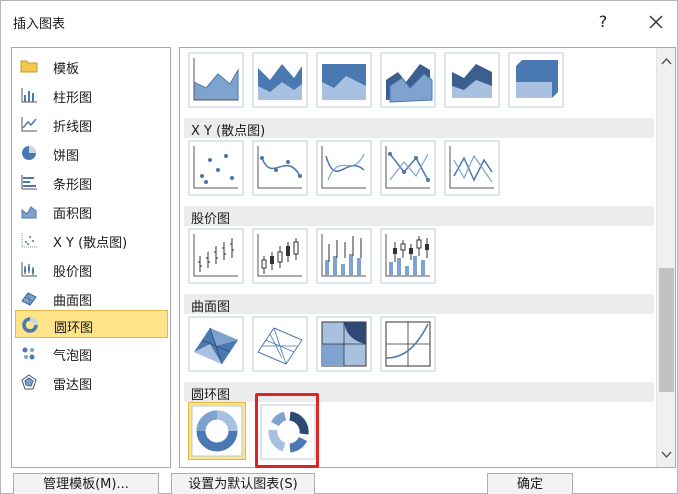  I want to click on section-header-scatter: X Y (散点图), so click(419, 128).